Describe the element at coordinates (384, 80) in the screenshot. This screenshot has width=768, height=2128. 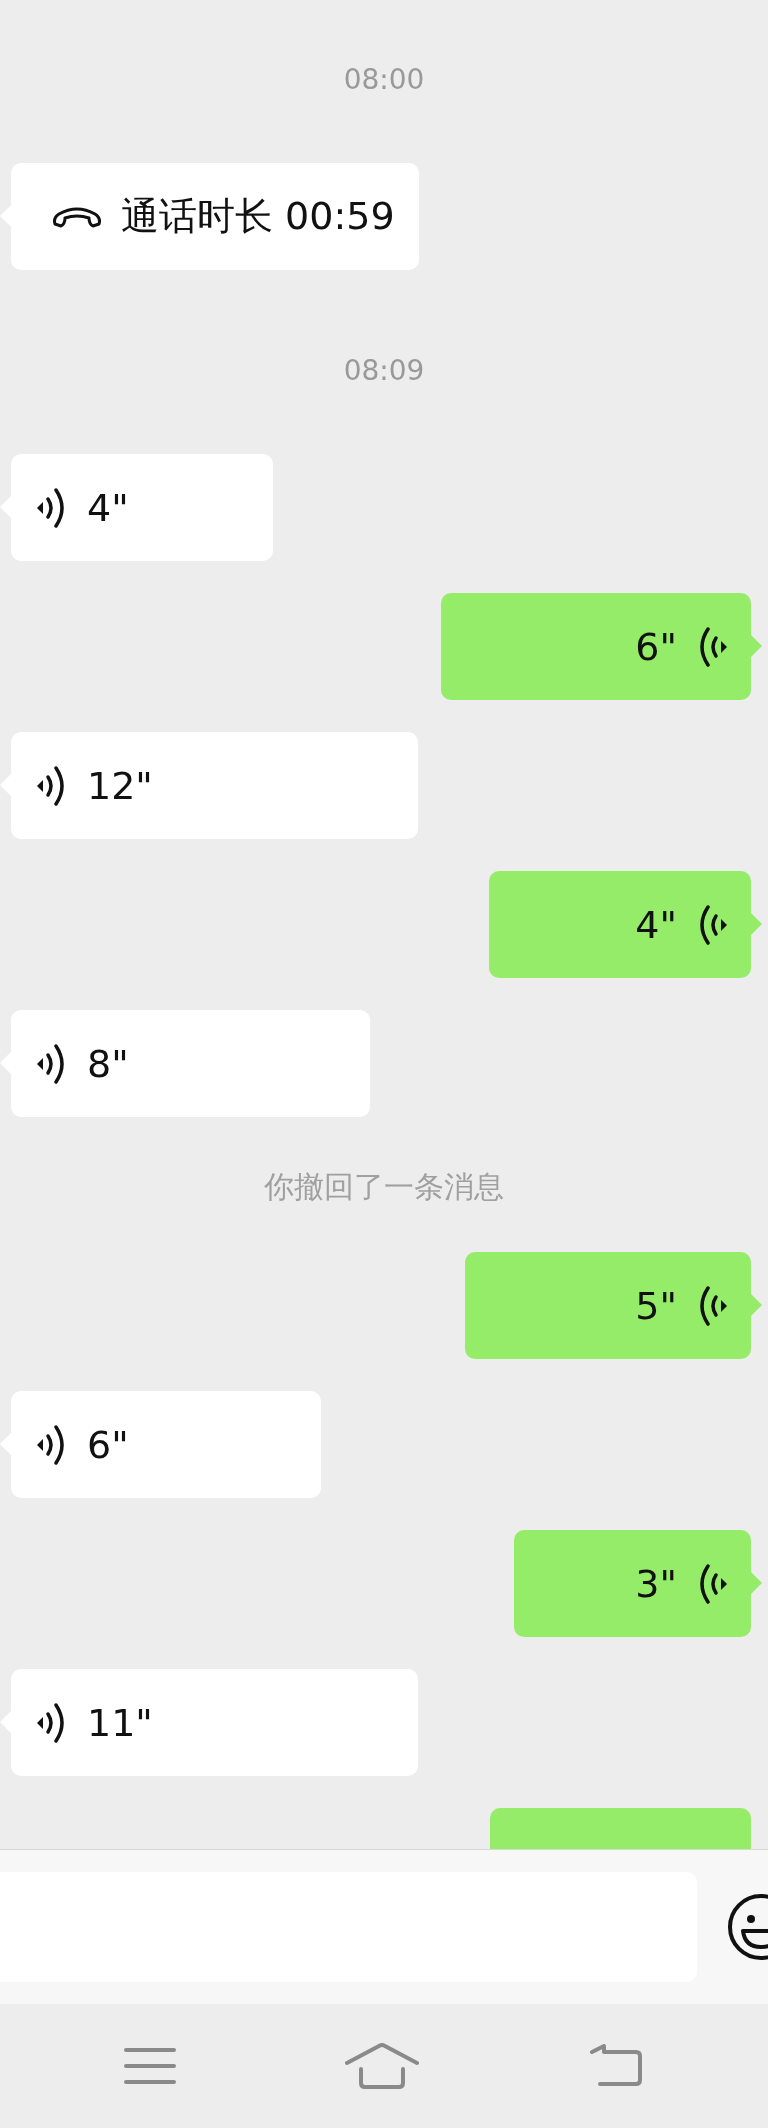
I see `timestamp: 08:00` at that location.